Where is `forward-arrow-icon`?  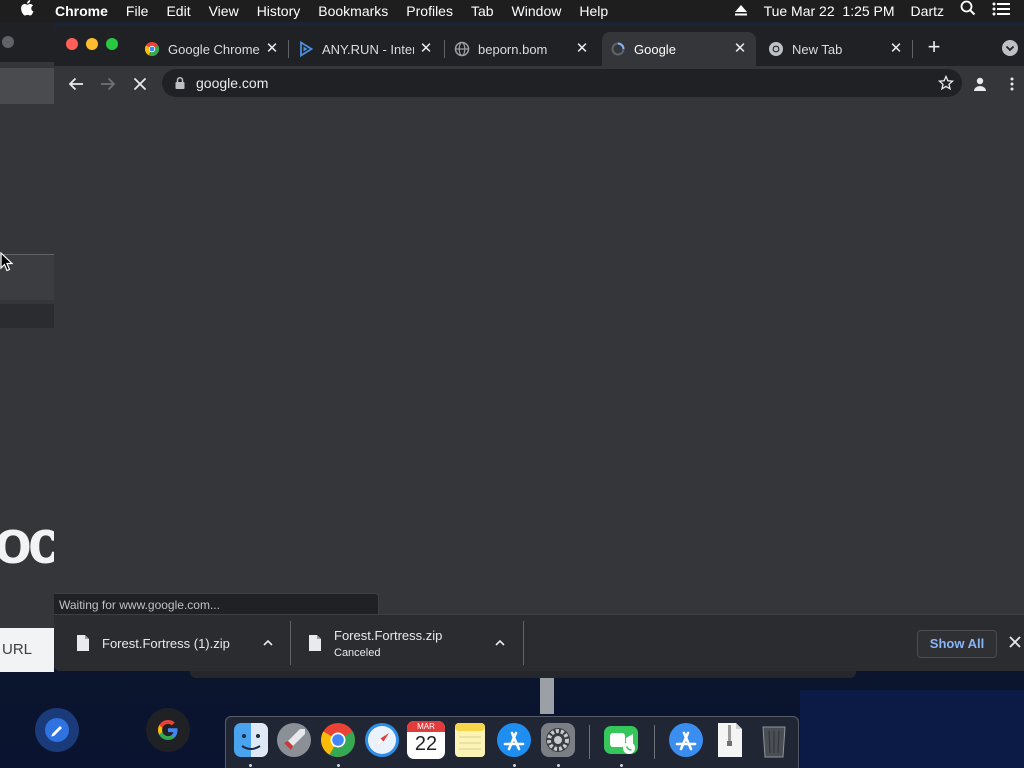 forward-arrow-icon is located at coordinates (108, 84).